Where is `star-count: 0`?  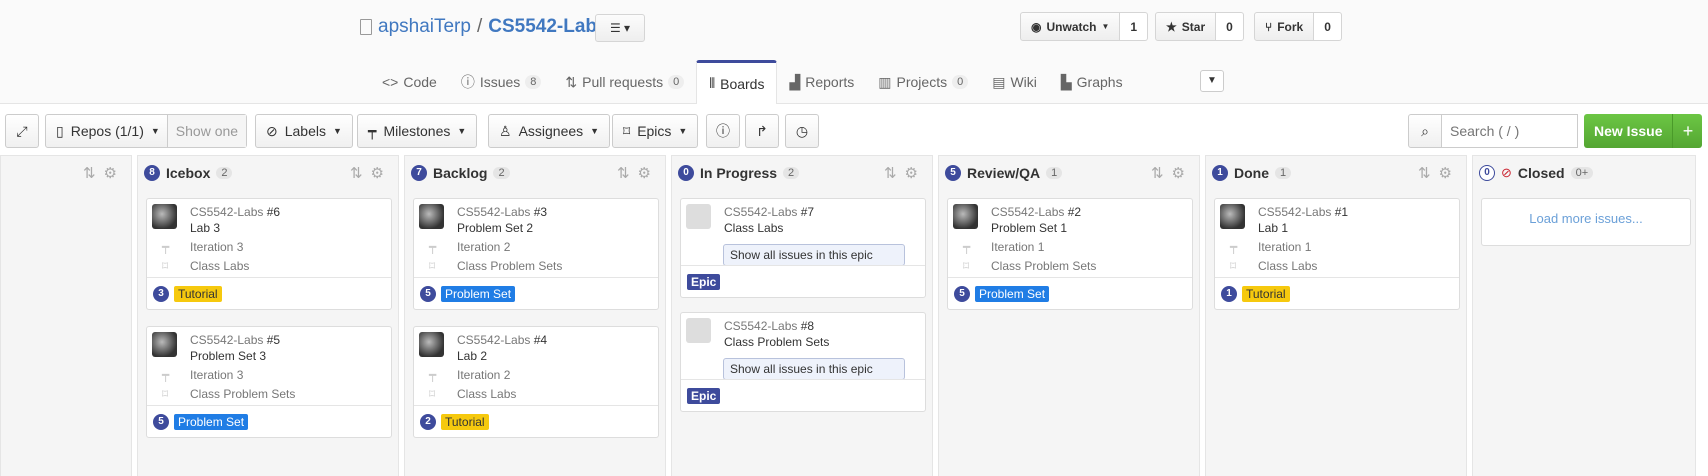
star-count: 0 is located at coordinates (1230, 26).